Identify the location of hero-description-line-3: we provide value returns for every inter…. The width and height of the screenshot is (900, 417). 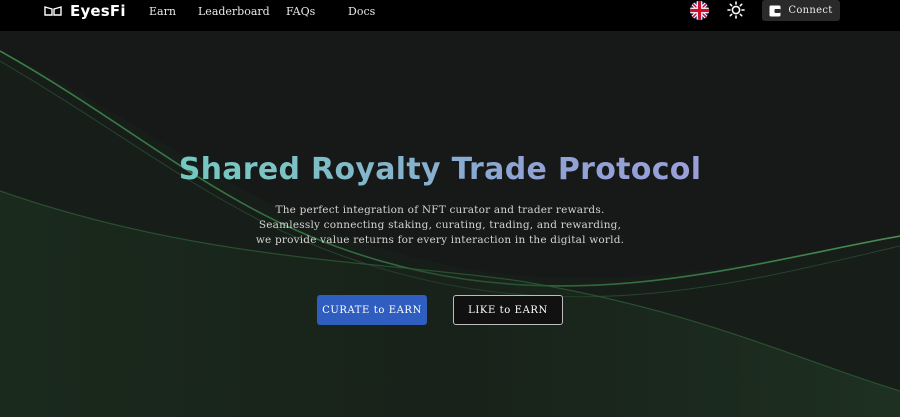
(440, 240).